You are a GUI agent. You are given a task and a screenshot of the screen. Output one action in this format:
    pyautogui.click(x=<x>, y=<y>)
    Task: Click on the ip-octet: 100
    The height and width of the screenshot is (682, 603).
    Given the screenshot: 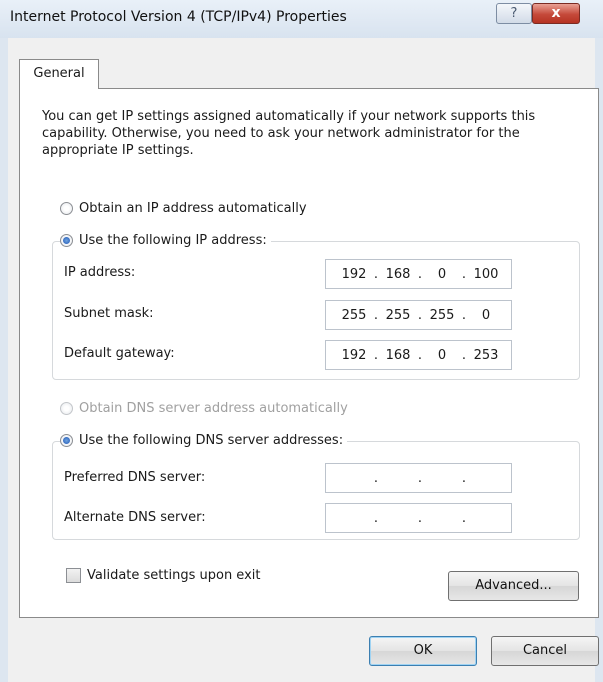 What is the action you would take?
    pyautogui.click(x=486, y=274)
    